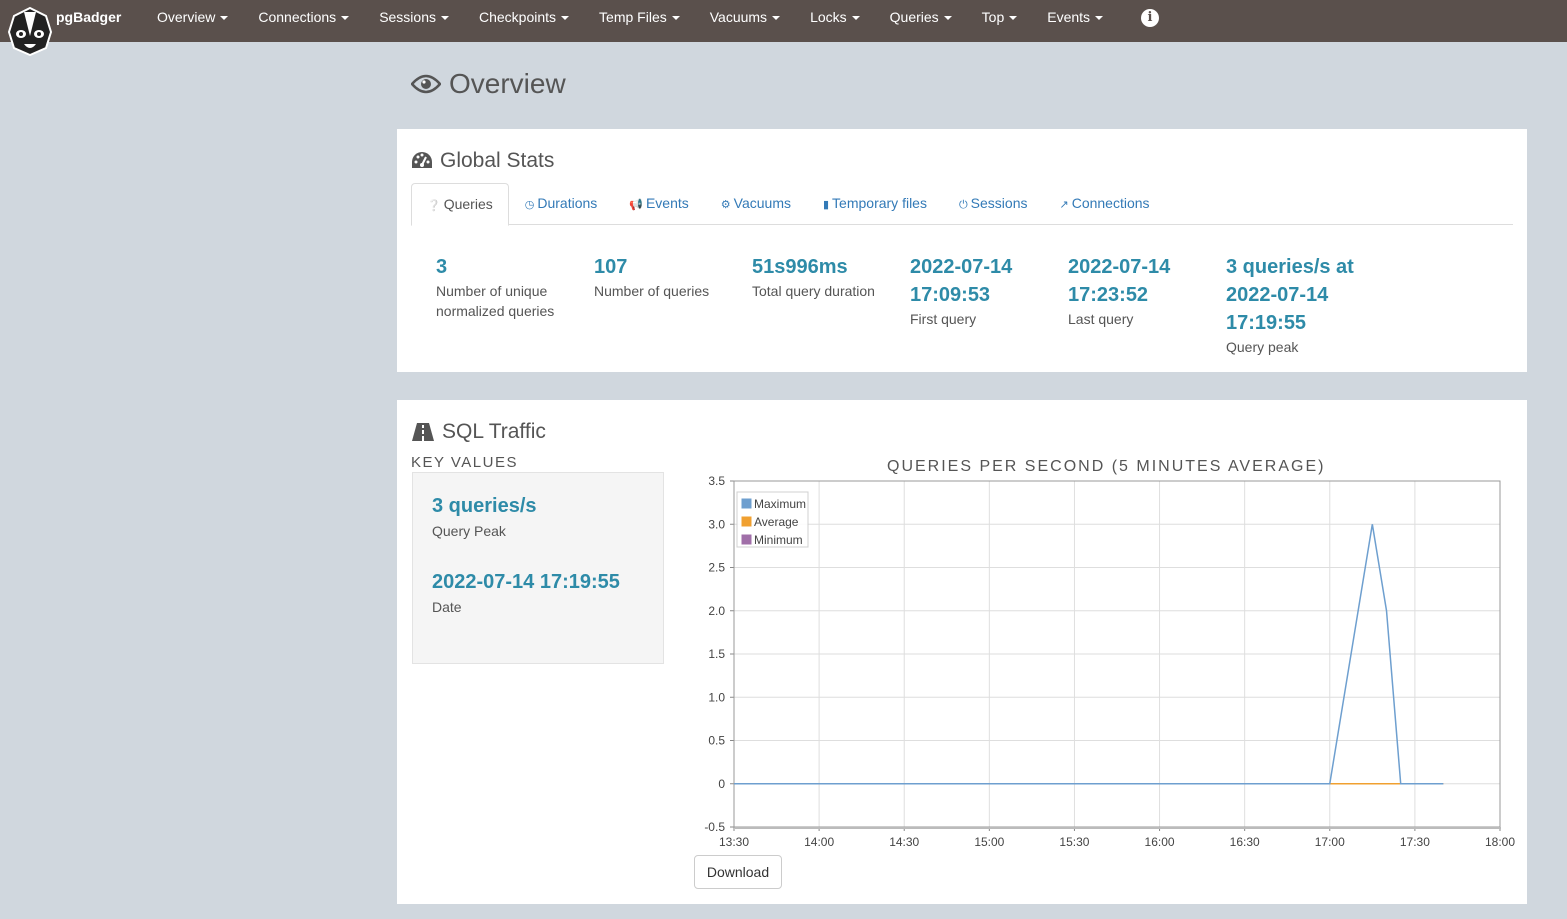 This screenshot has height=919, width=1567. I want to click on legend-swatch-minimum, so click(746, 539).